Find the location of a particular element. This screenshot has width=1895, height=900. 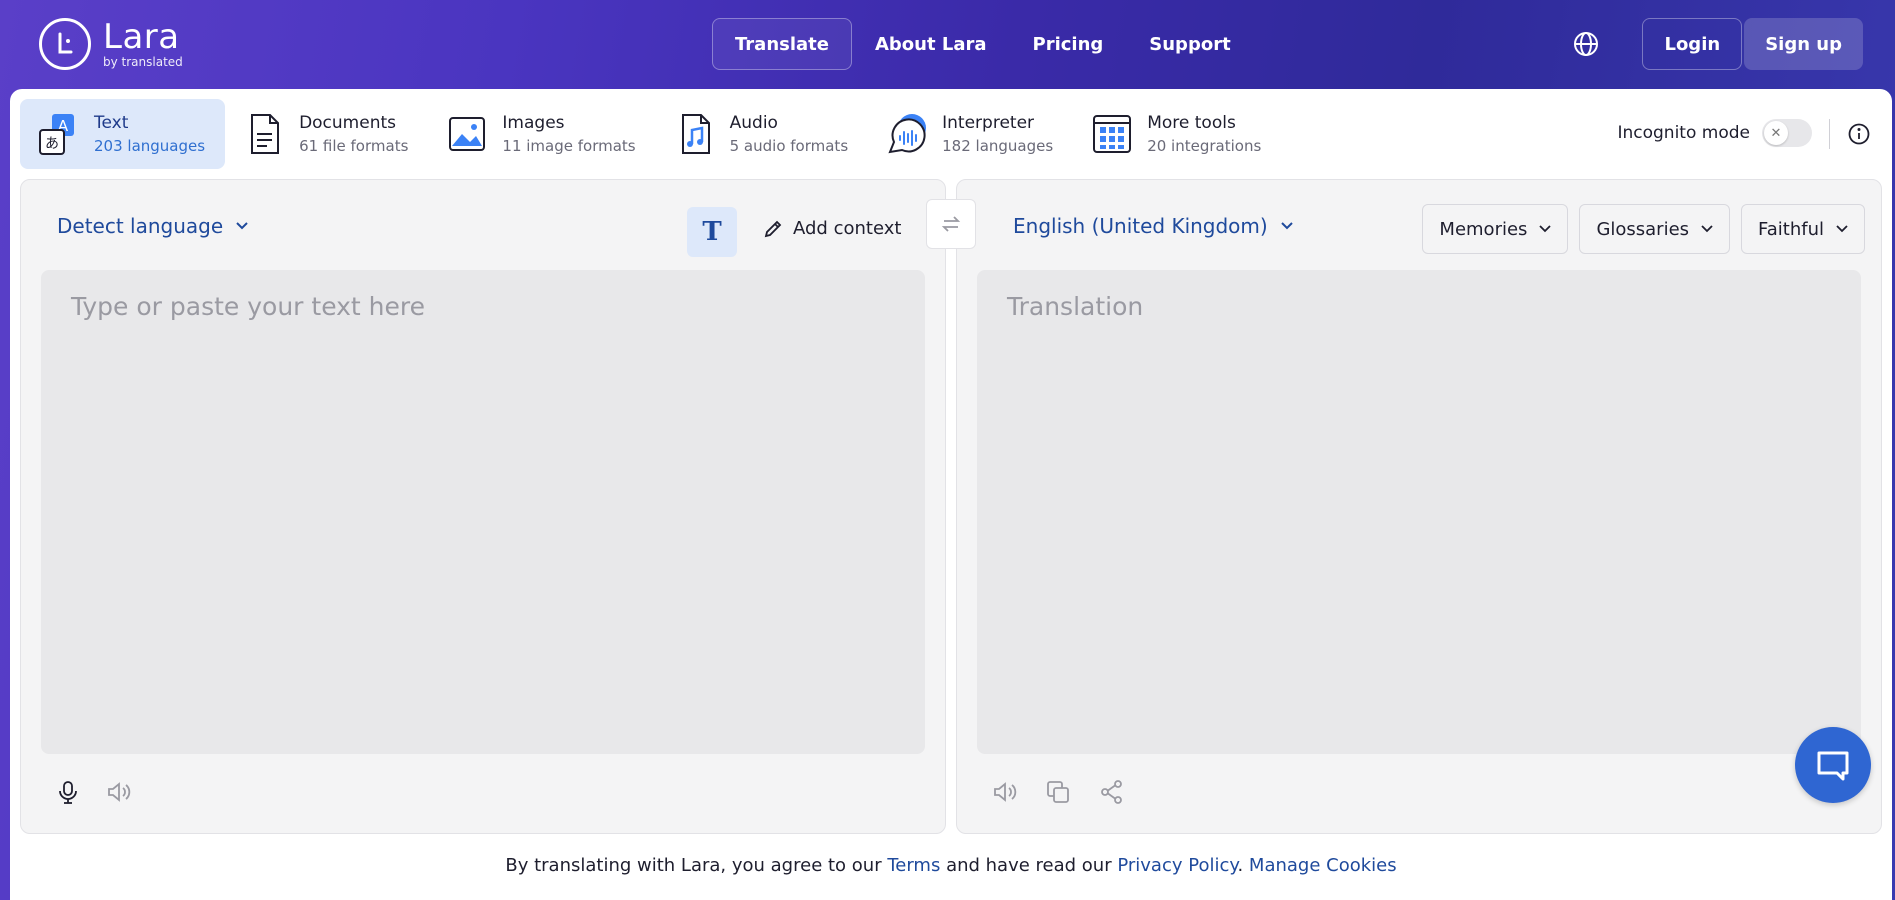

lara-logo-icon is located at coordinates (65, 44).